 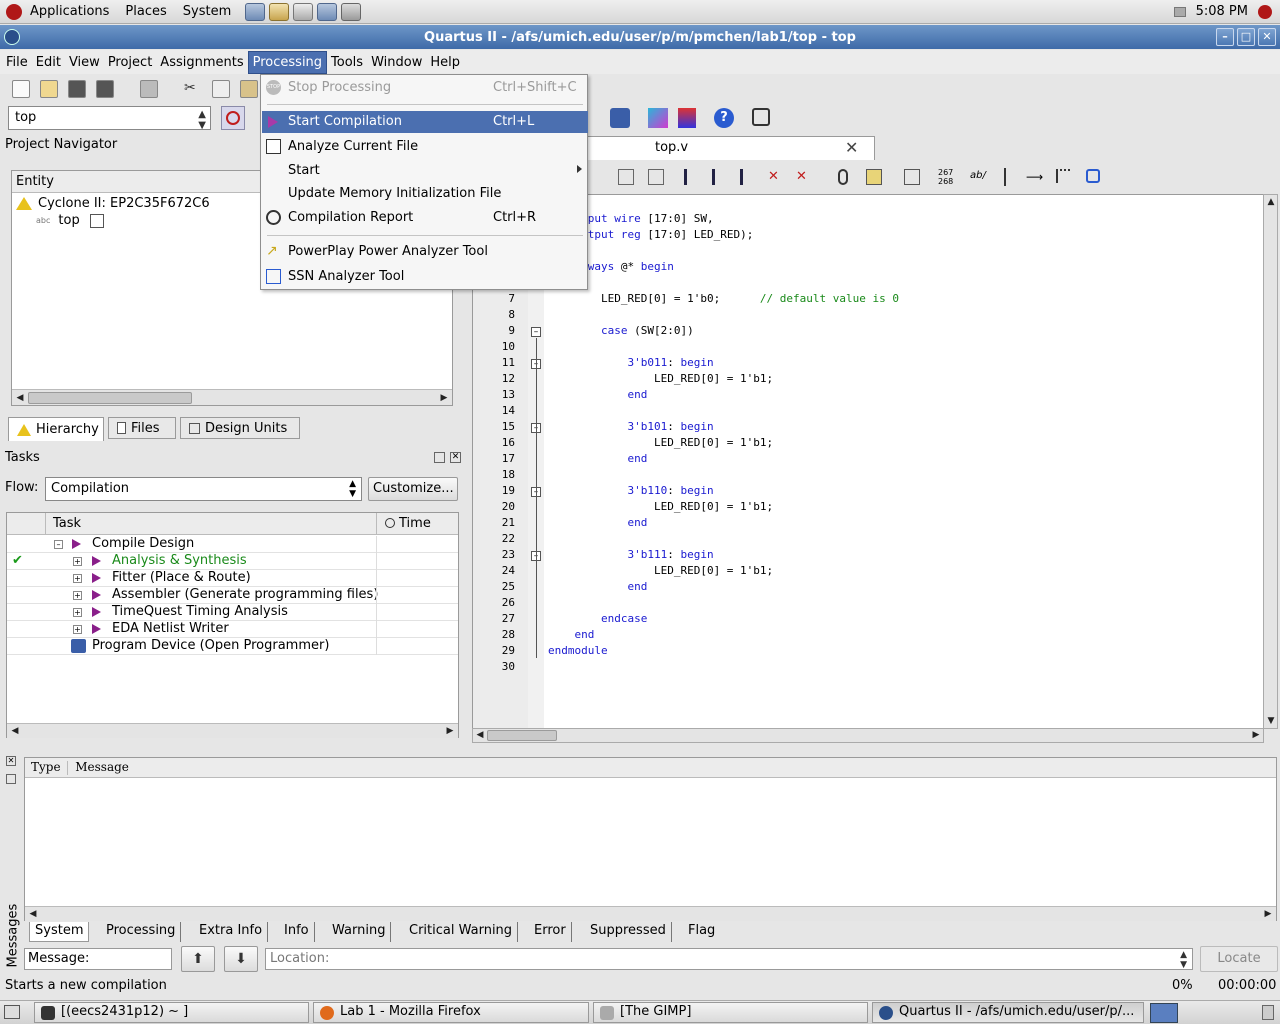 I want to click on previous-message-button: ⬆, so click(x=198, y=959).